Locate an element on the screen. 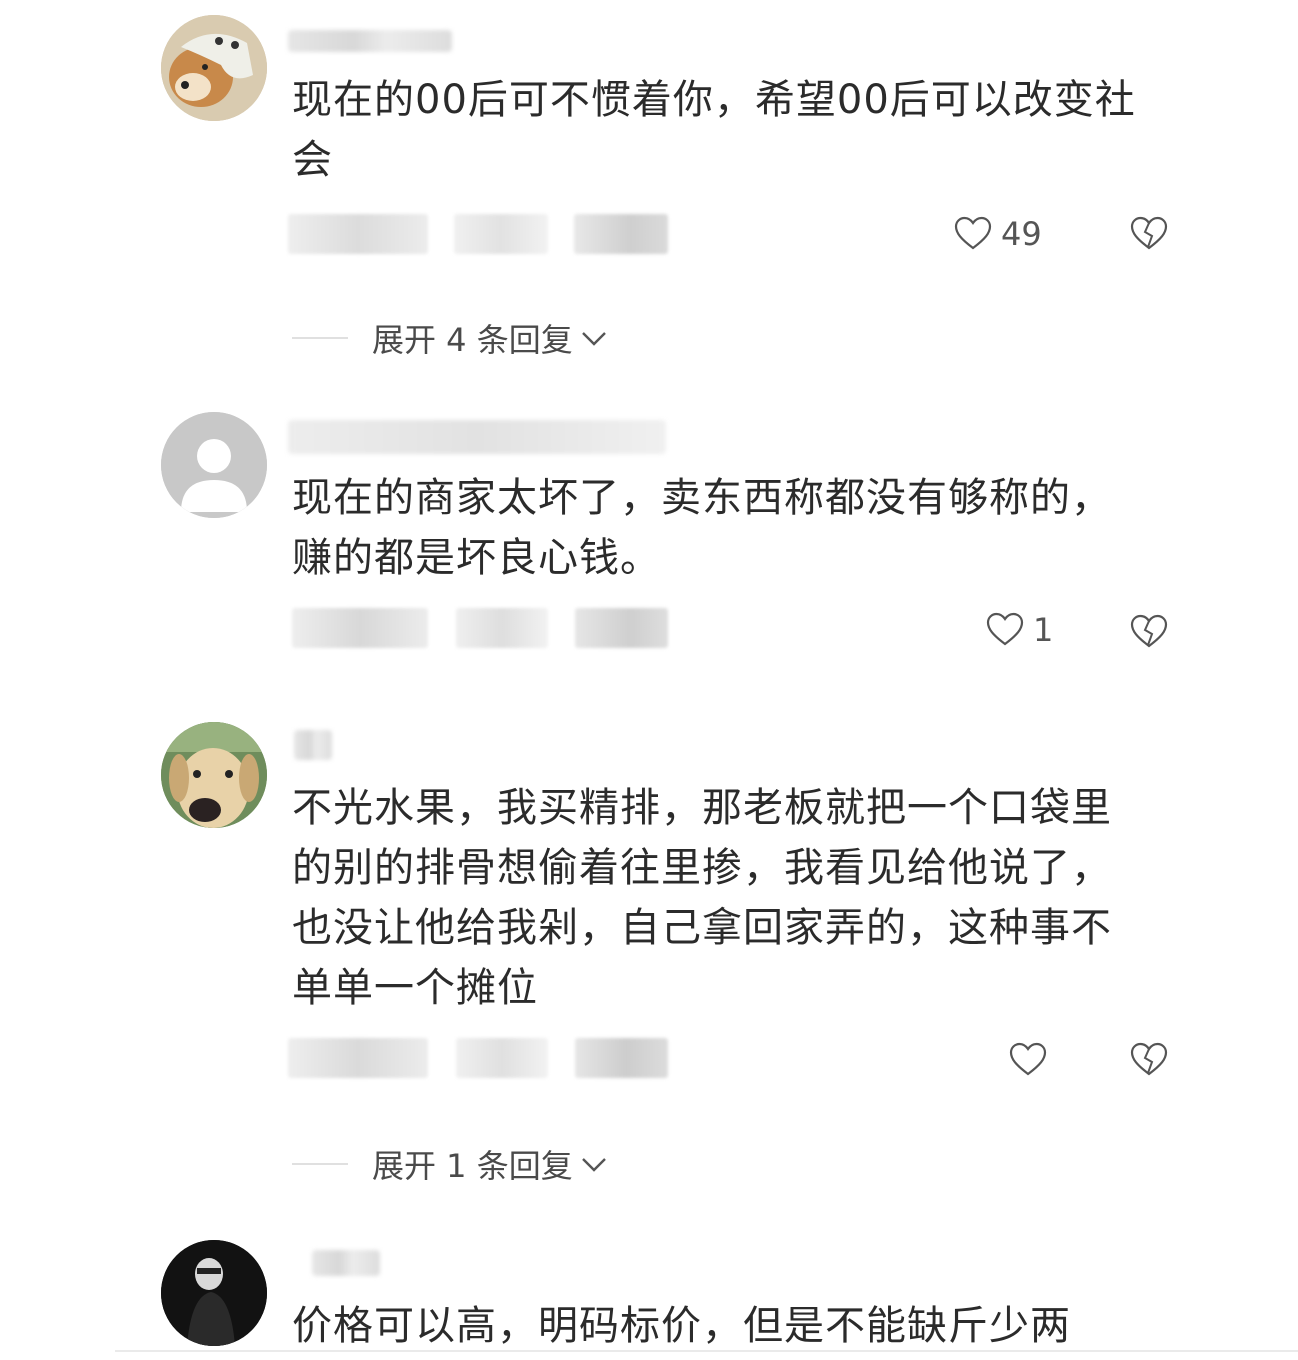 This screenshot has width=1298, height=1360. dark-portrait-avatar-icon is located at coordinates (214, 1293).